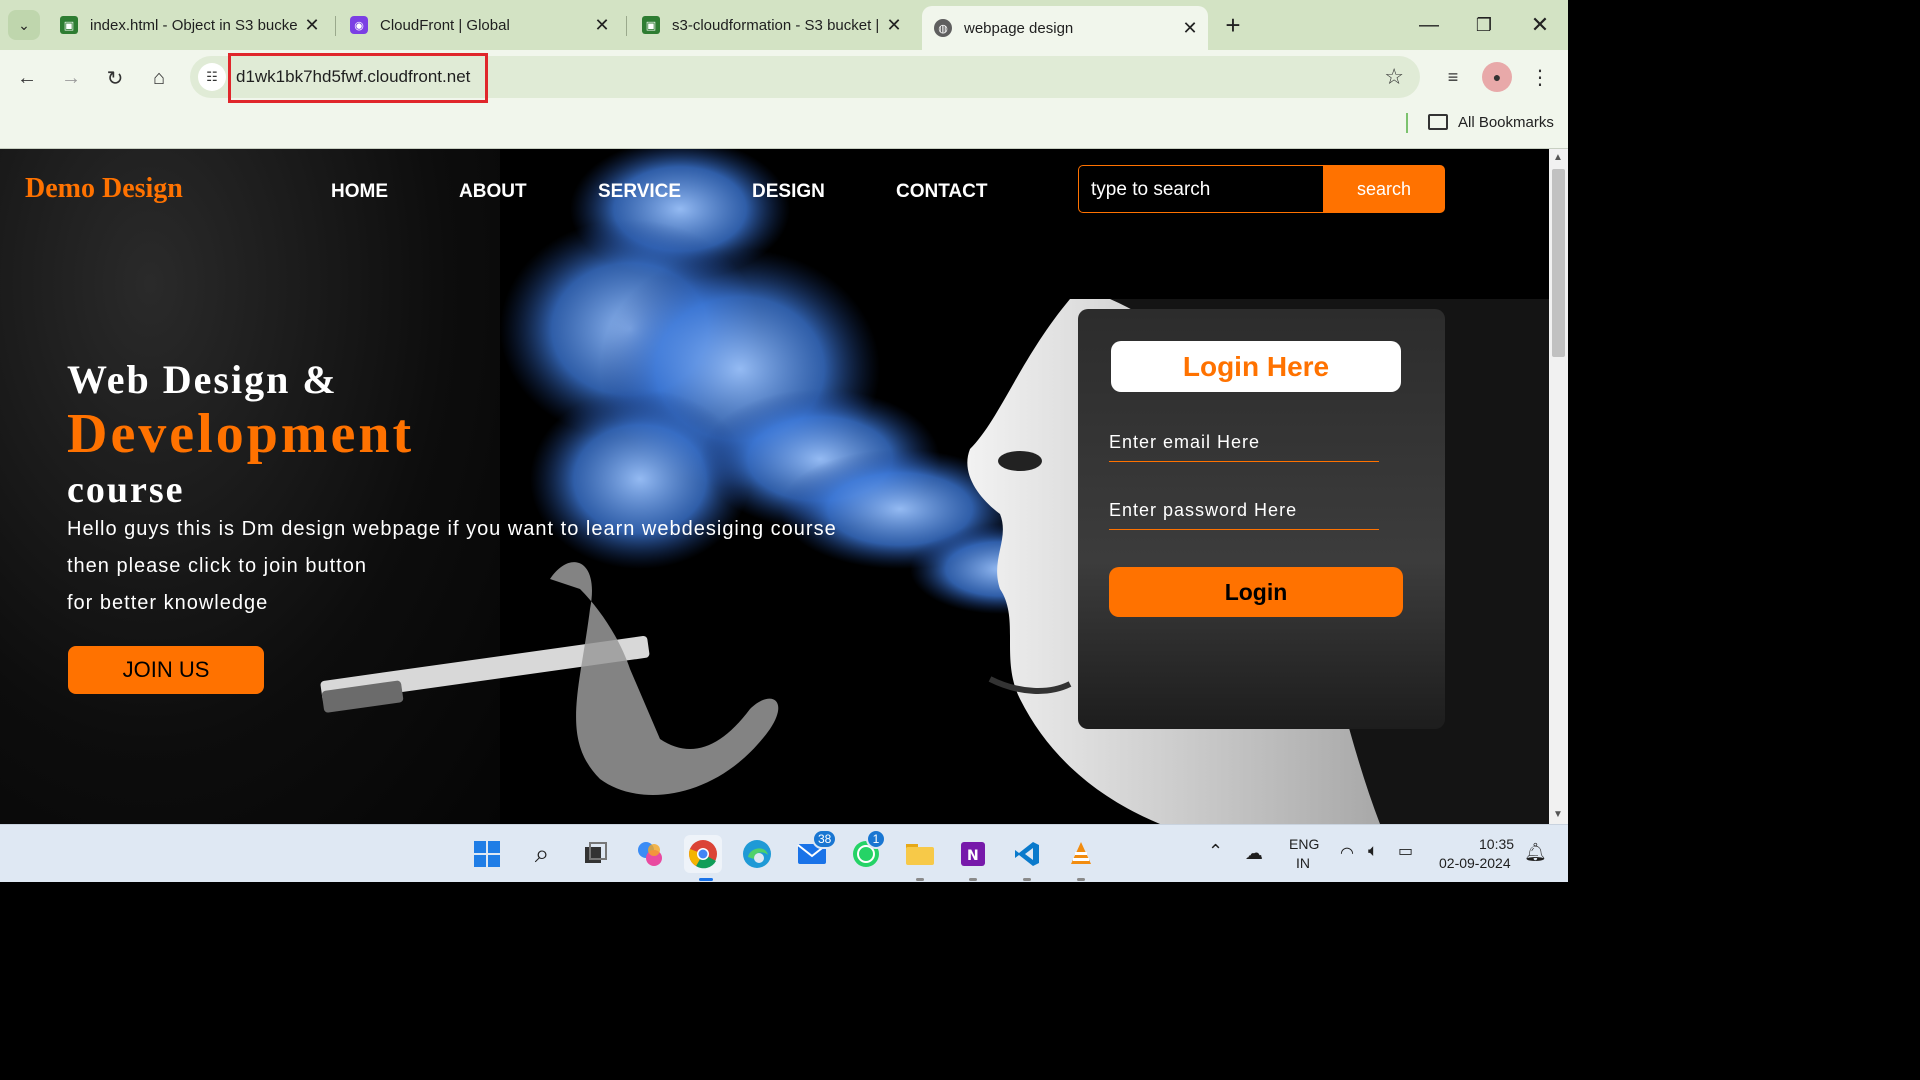 This screenshot has width=1920, height=1080. What do you see at coordinates (1185, 442) in the screenshot?
I see `email-placeholder: Enter email Here` at bounding box center [1185, 442].